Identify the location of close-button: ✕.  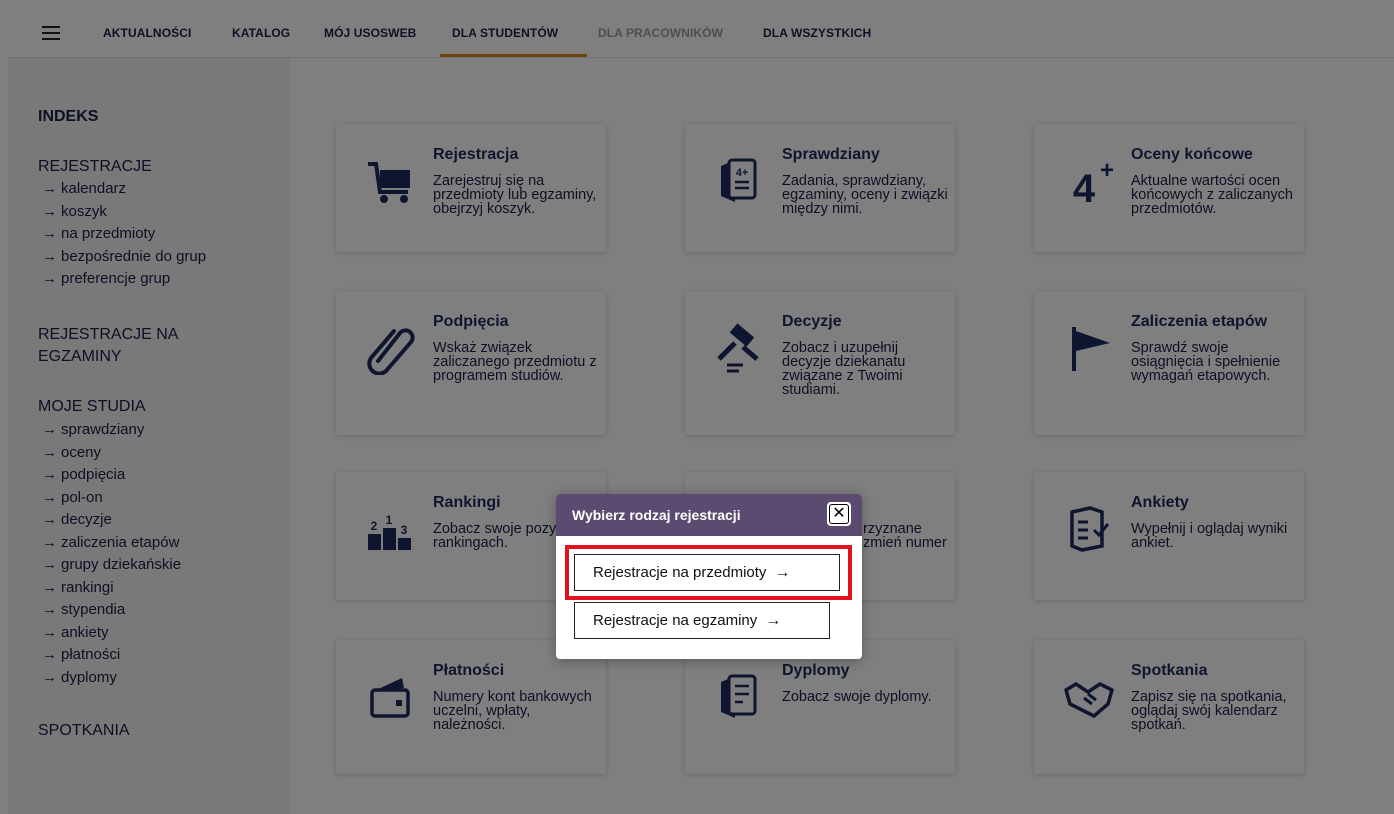
(839, 514).